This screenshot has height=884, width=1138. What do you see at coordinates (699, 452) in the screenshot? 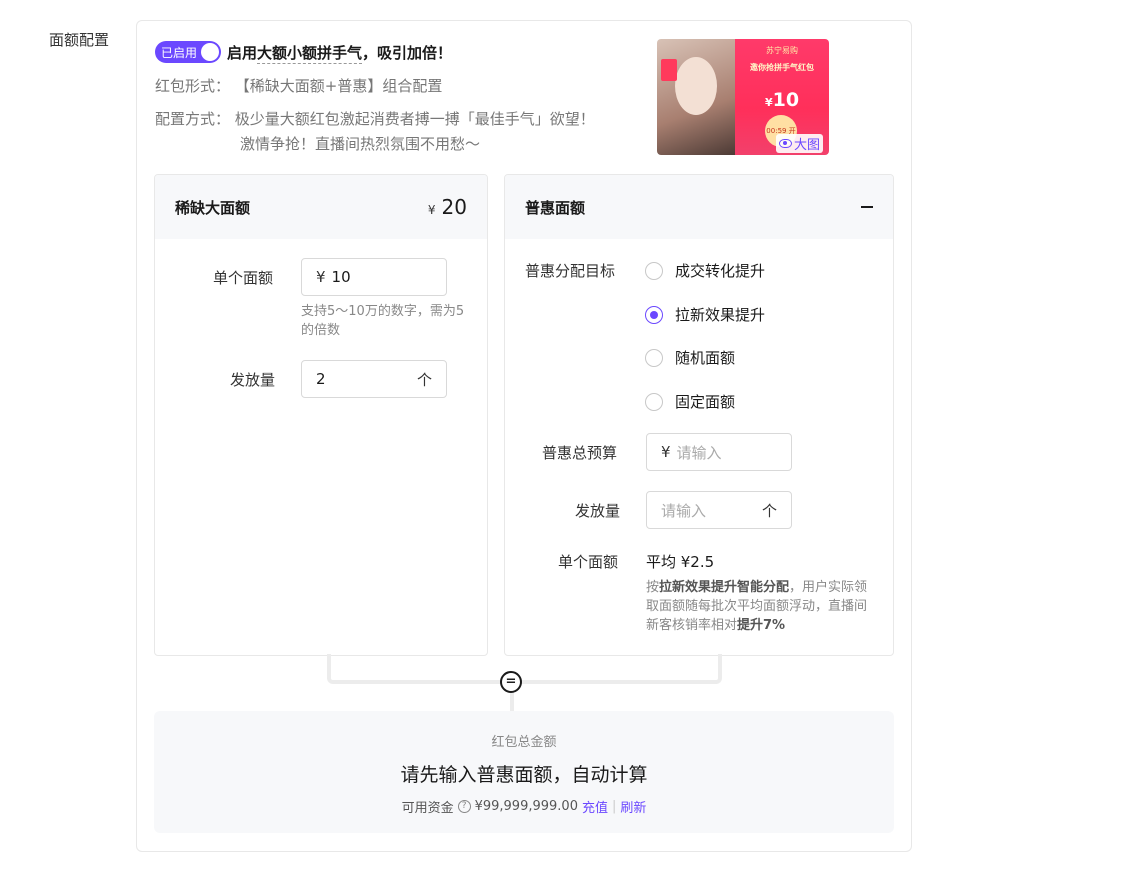
I see `budget-placeholder: 请输入` at bounding box center [699, 452].